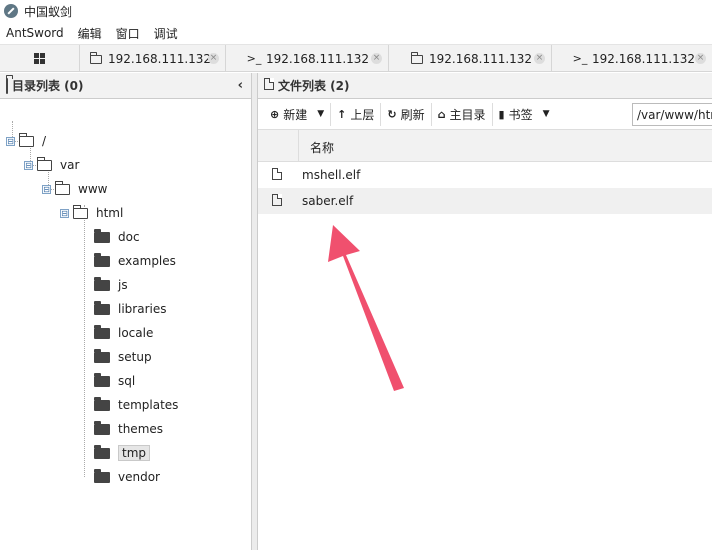  I want to click on tree-node-templates: templates, so click(136, 405).